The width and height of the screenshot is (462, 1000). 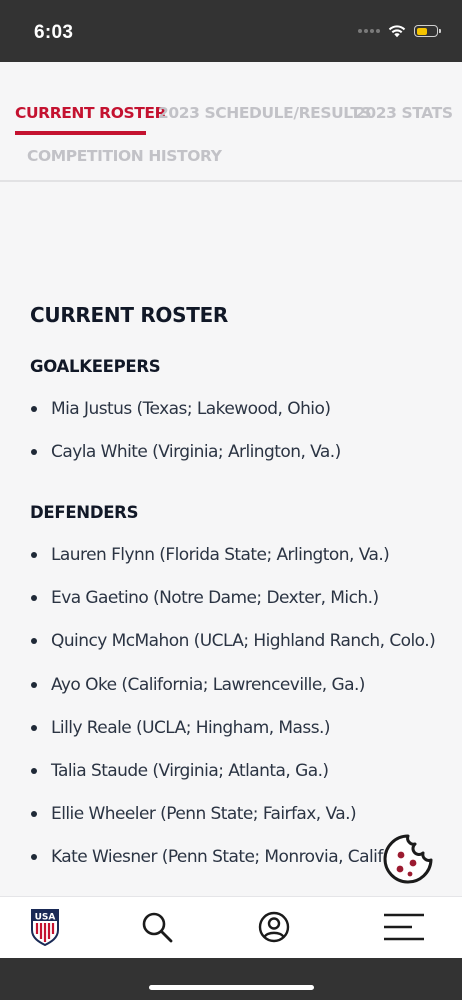 I want to click on list-item: Ayo Oke (California; Lawrenceville, Ga.), so click(x=198, y=685).